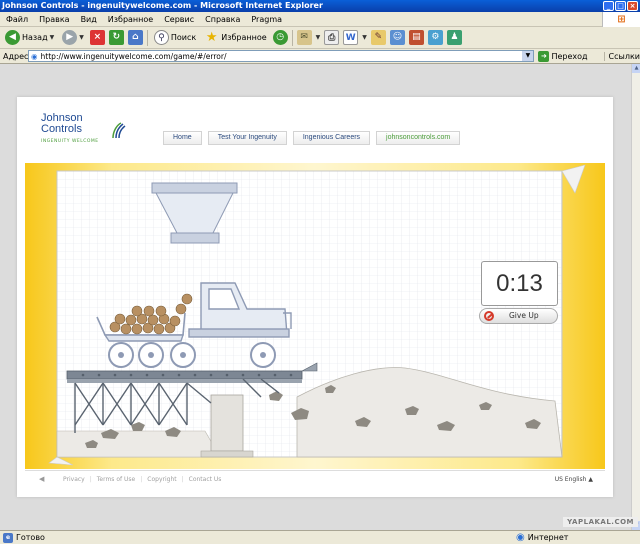  I want to click on menu-item-pragma: Pragma, so click(266, 19).